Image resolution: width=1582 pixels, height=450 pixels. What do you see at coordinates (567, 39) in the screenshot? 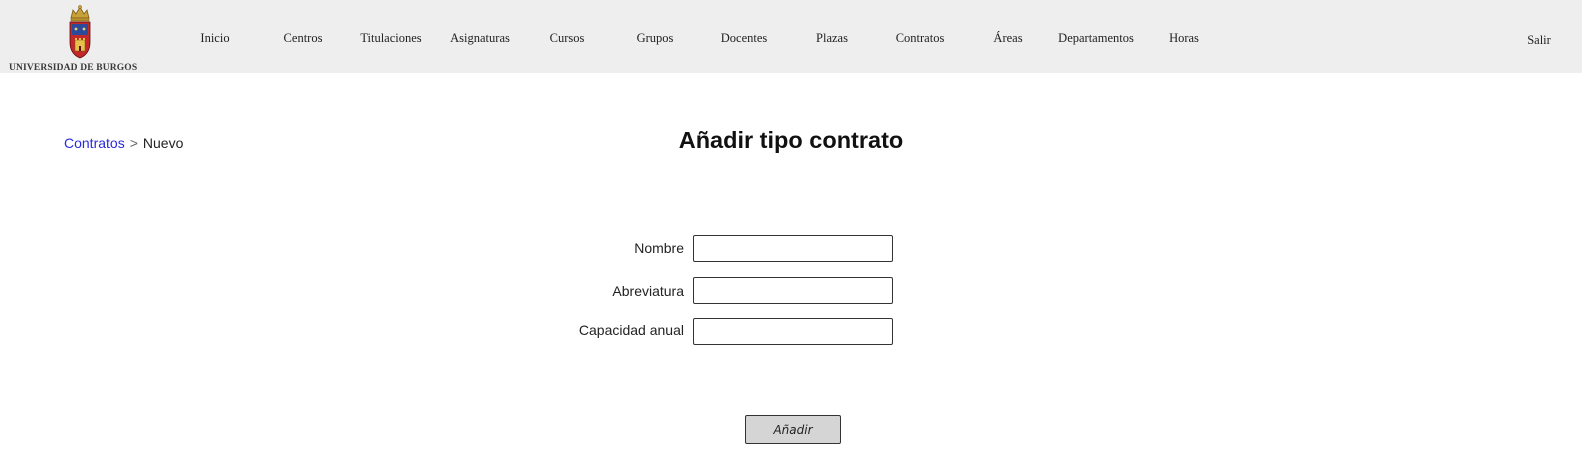
I see `nav-item-cursos: Cursos` at bounding box center [567, 39].